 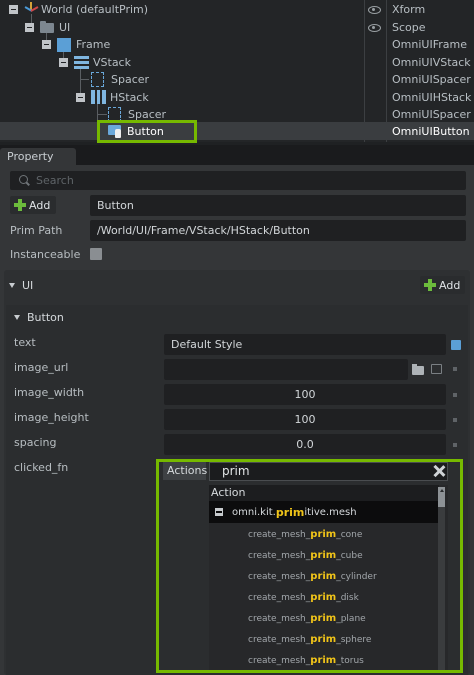 What do you see at coordinates (436, 369) in the screenshot?
I see `open-link-icon` at bounding box center [436, 369].